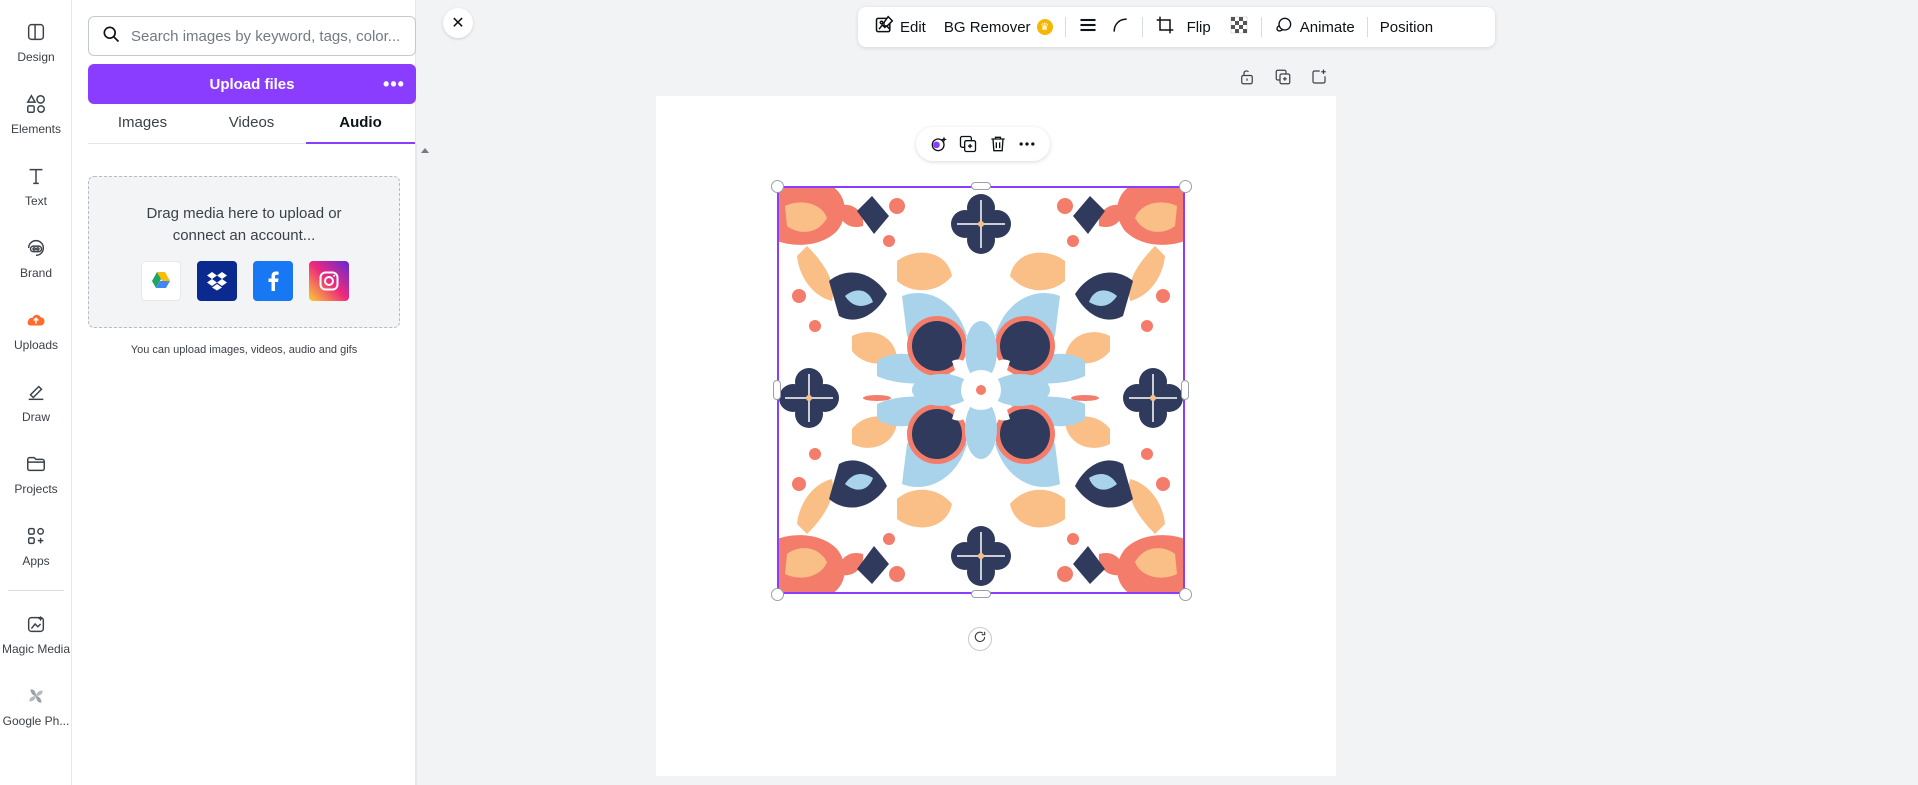  I want to click on bg-remover-button: BG Remover ♛, so click(998, 27).